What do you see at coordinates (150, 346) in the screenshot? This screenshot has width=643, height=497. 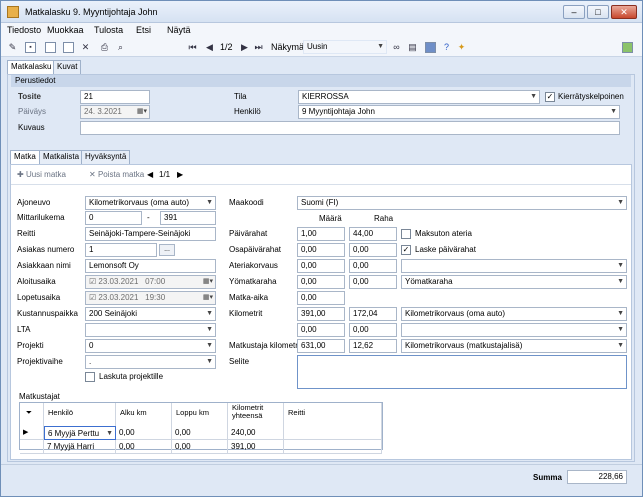 I see `projekti-select: 0 ▼` at bounding box center [150, 346].